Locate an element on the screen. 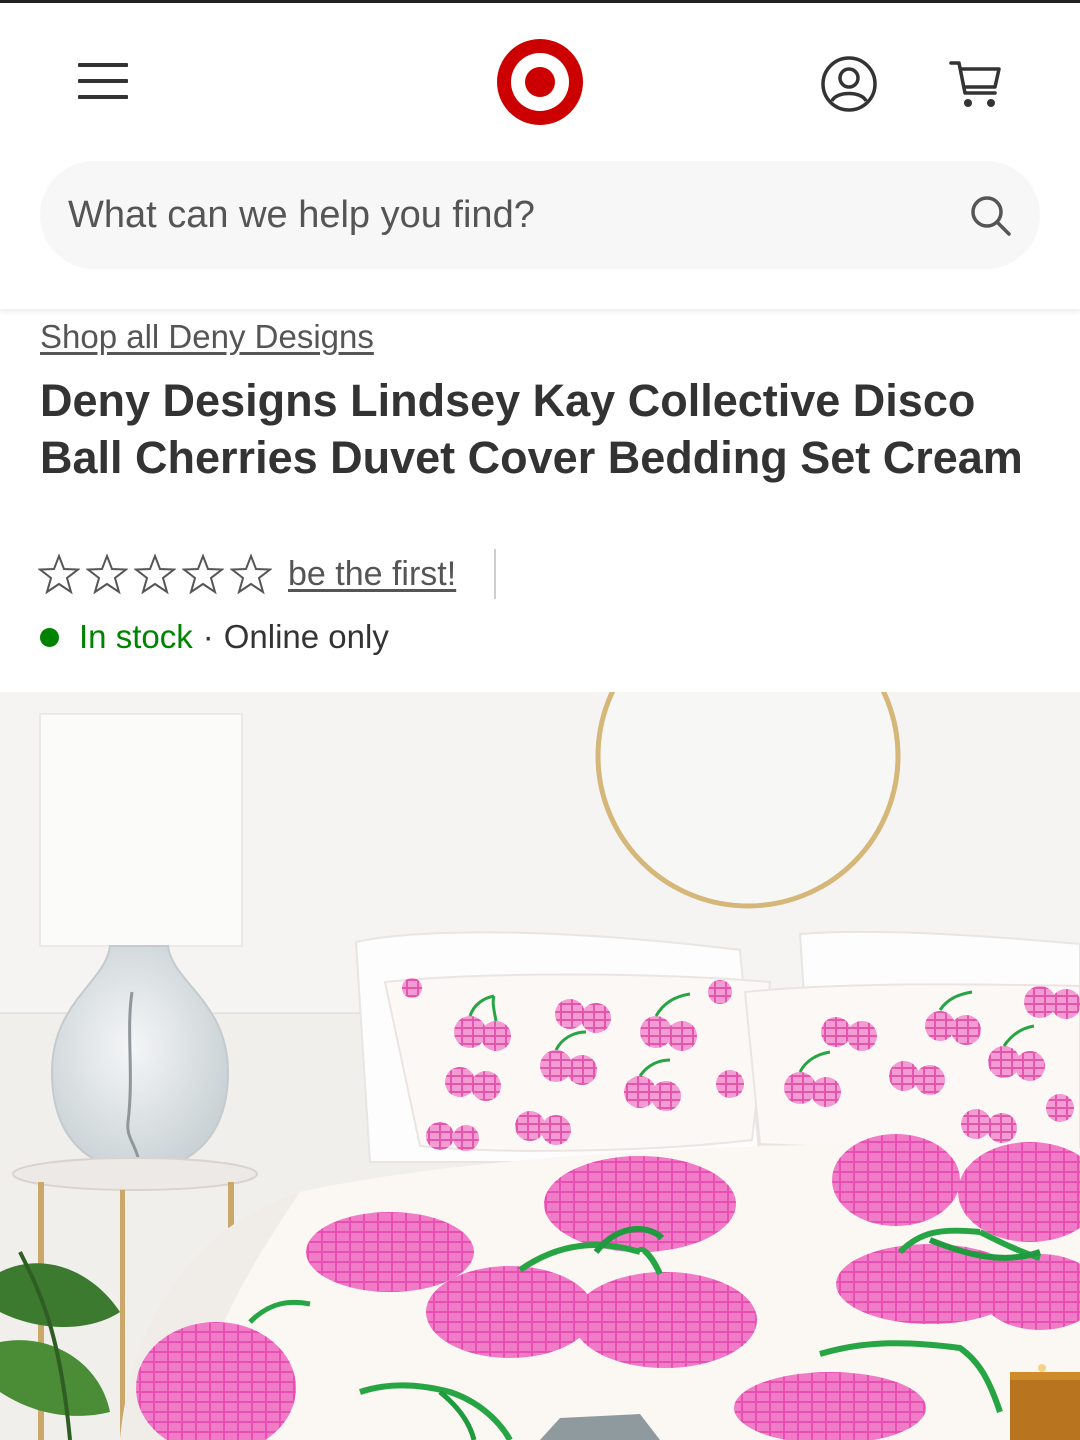 The height and width of the screenshot is (1440, 1080). account-icon is located at coordinates (849, 84).